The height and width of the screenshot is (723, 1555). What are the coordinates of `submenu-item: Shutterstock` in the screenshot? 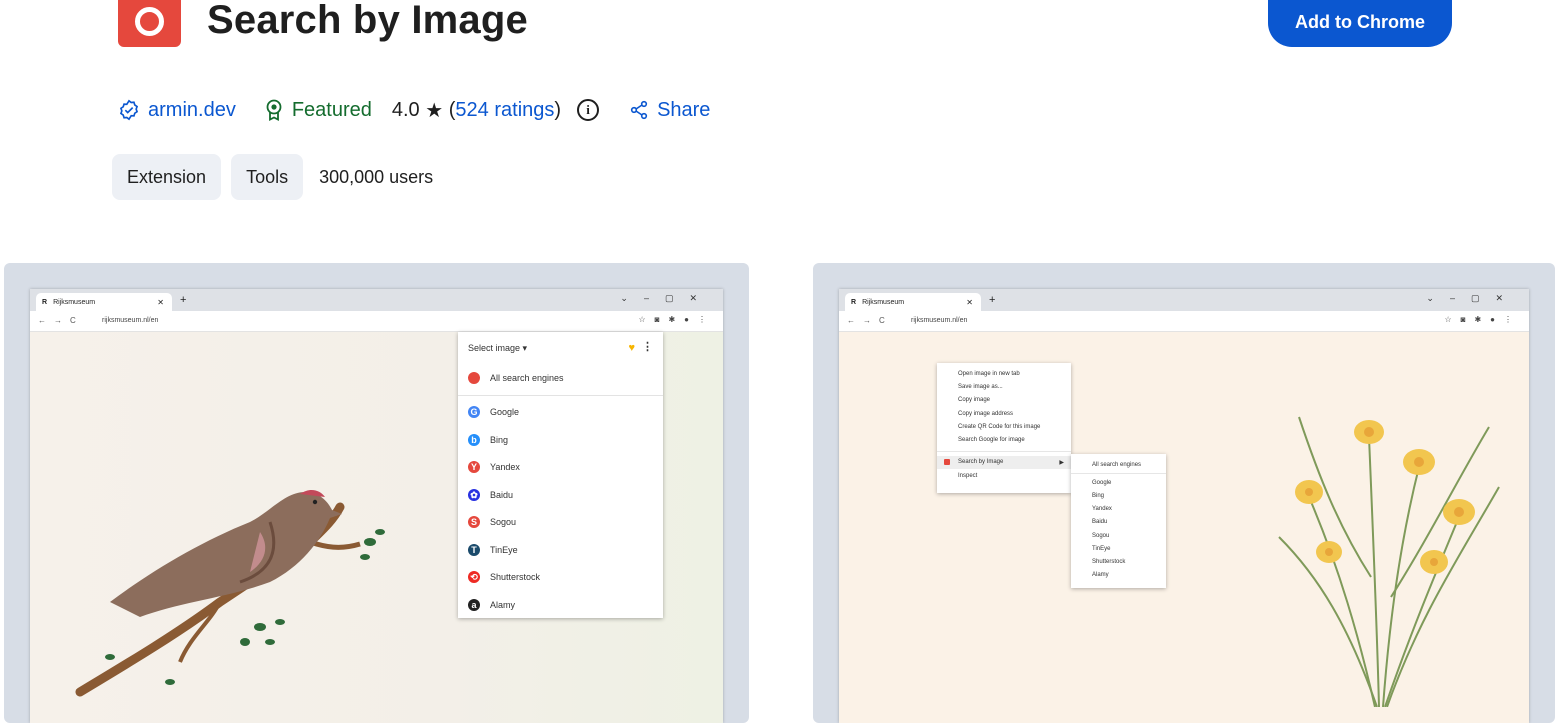 It's located at (1118, 561).